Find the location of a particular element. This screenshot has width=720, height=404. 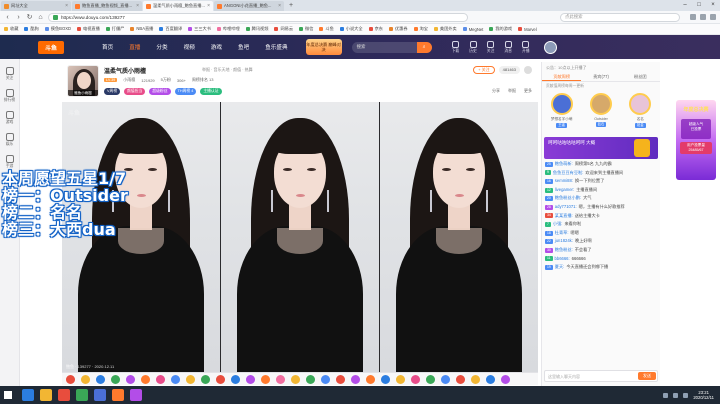

bookmark-item: 网易云 is located at coordinates (283, 29).